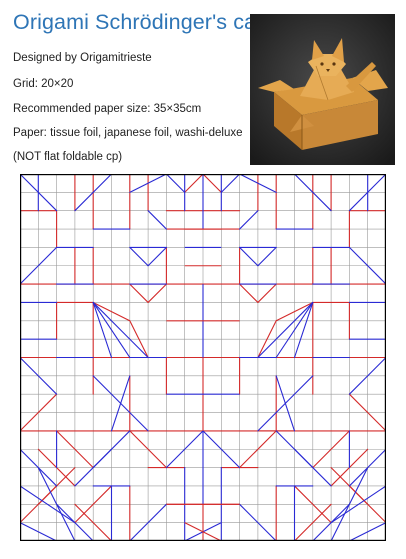 The height and width of the screenshot is (559, 406). I want to click on designer-line: Designed by Origamitrieste, so click(82, 58).